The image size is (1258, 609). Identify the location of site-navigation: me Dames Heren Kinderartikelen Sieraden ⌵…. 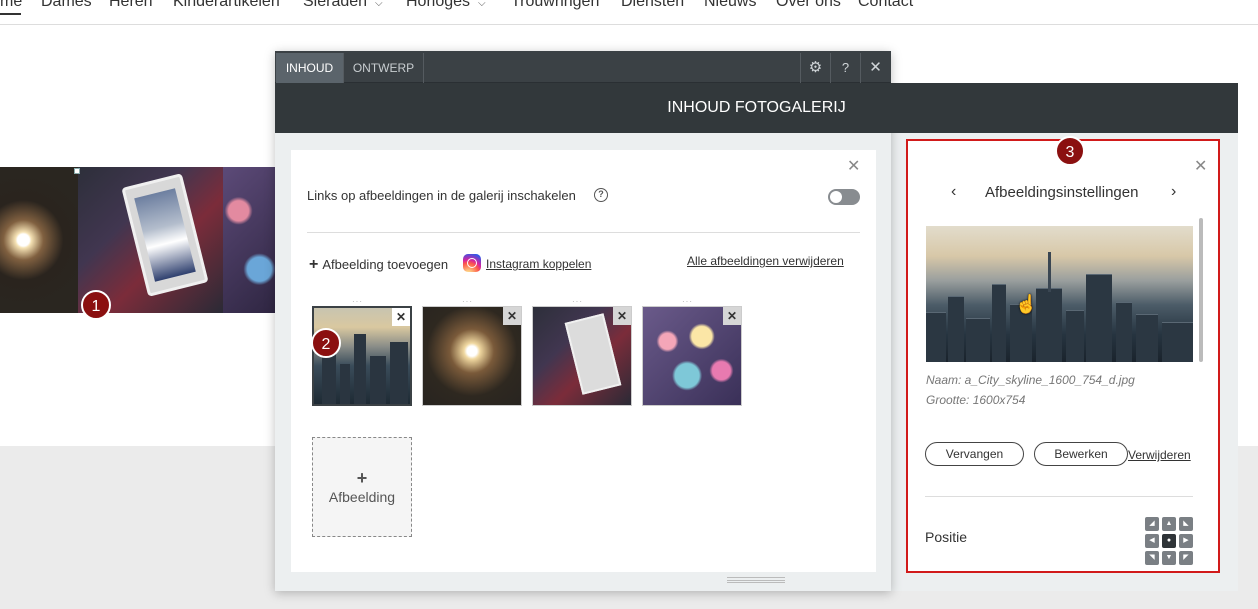
(629, 12).